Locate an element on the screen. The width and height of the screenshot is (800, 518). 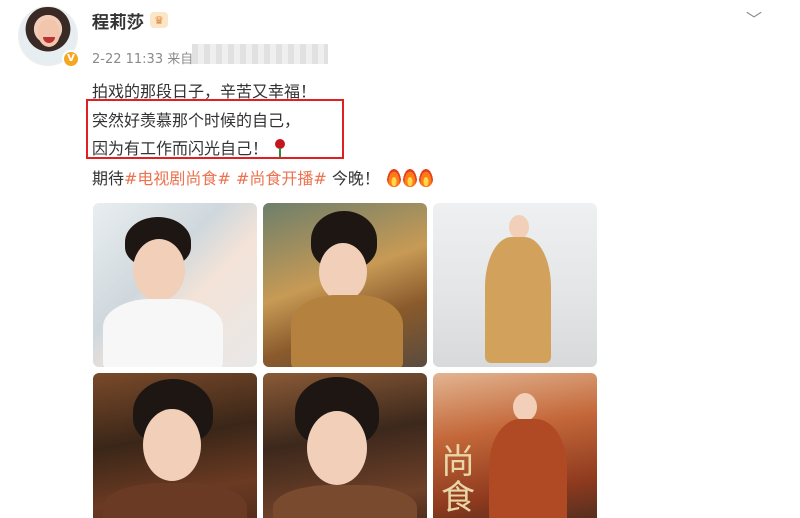
verified-badge-icon: V is located at coordinates (71, 59).